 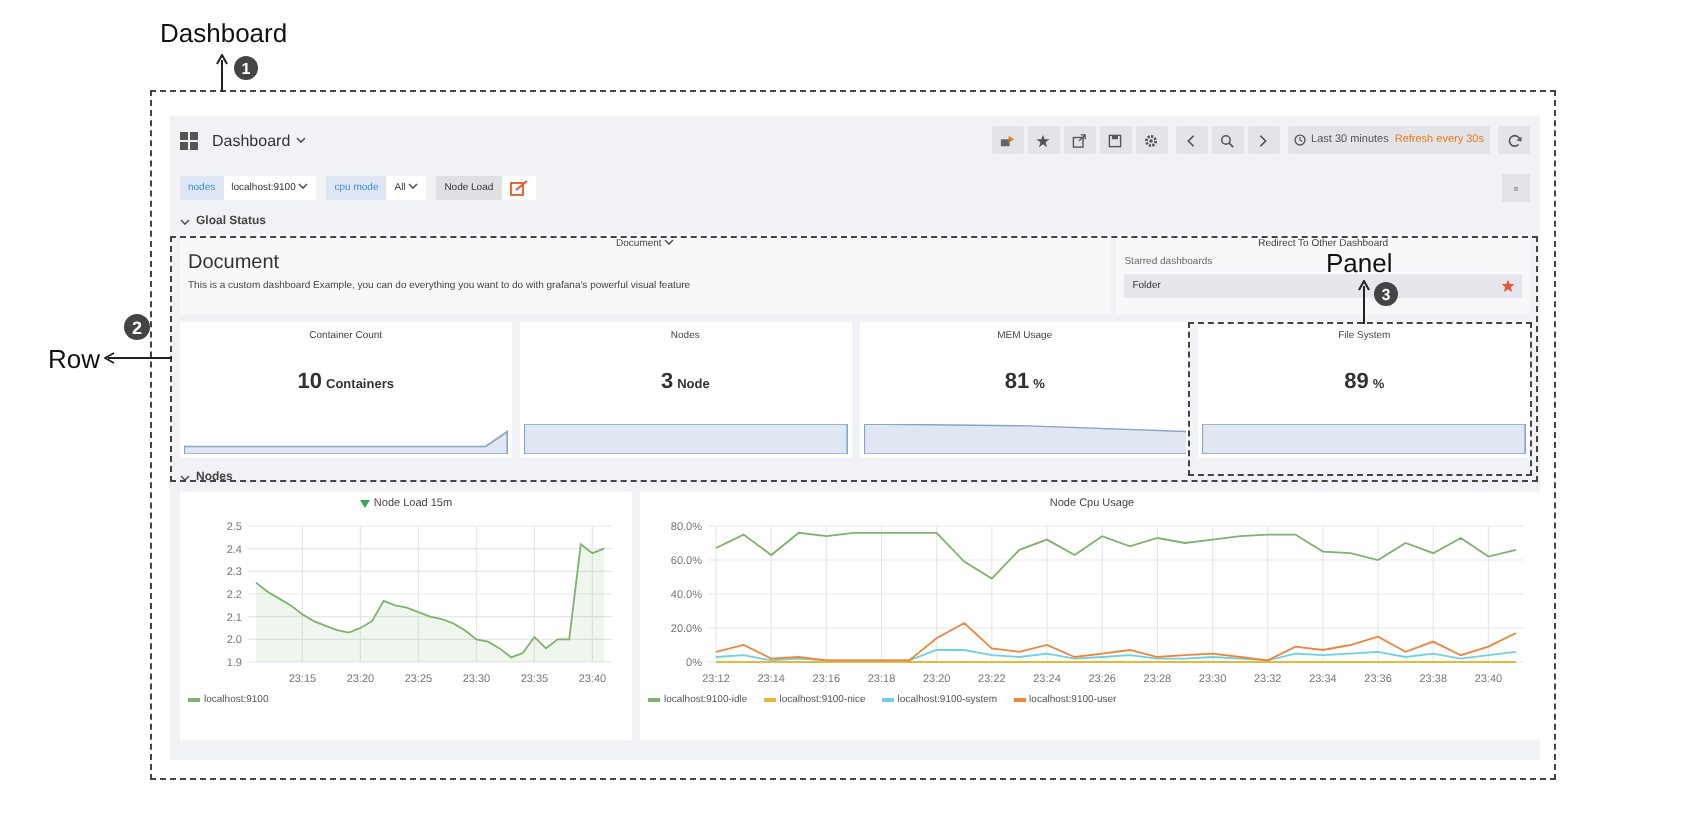 I want to click on share-button, so click(x=1079, y=140).